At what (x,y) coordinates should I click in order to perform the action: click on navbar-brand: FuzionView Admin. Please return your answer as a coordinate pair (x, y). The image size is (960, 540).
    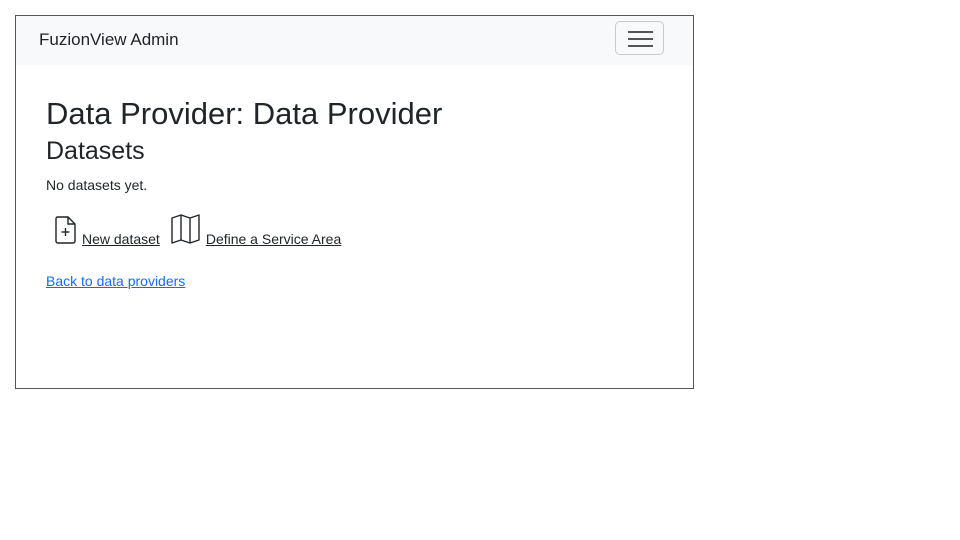
    Looking at the image, I should click on (109, 40).